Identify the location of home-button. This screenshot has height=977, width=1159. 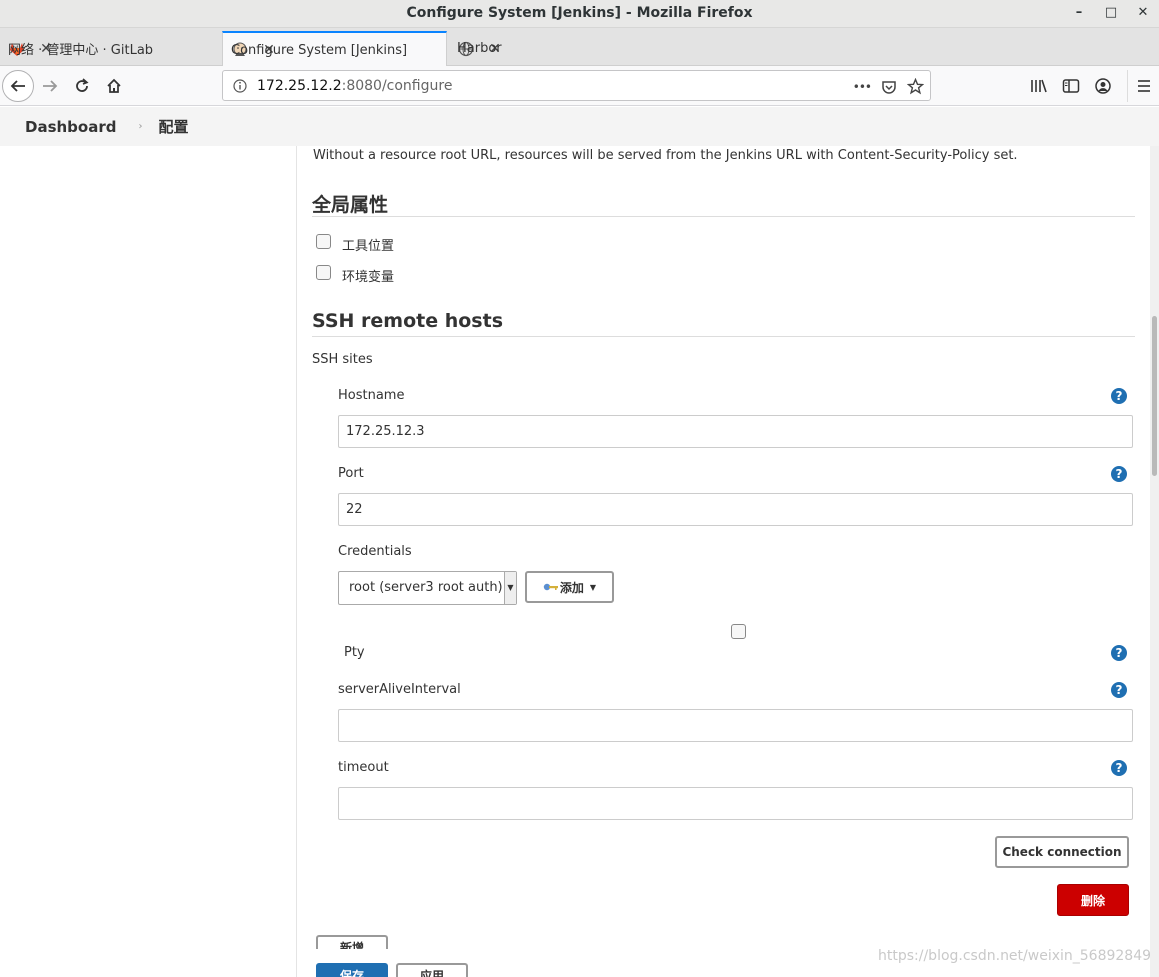
(114, 86).